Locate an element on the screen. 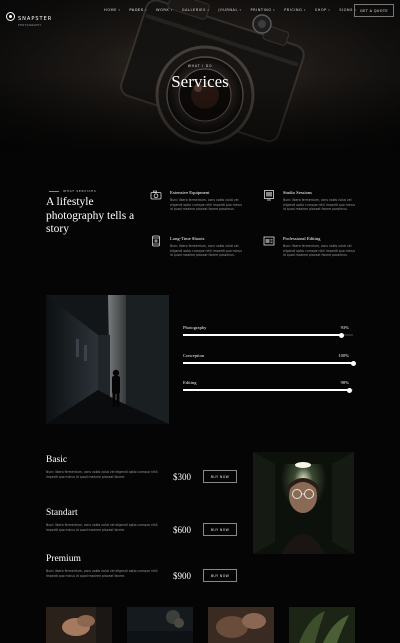  plan-name: Premium is located at coordinates (63, 559).